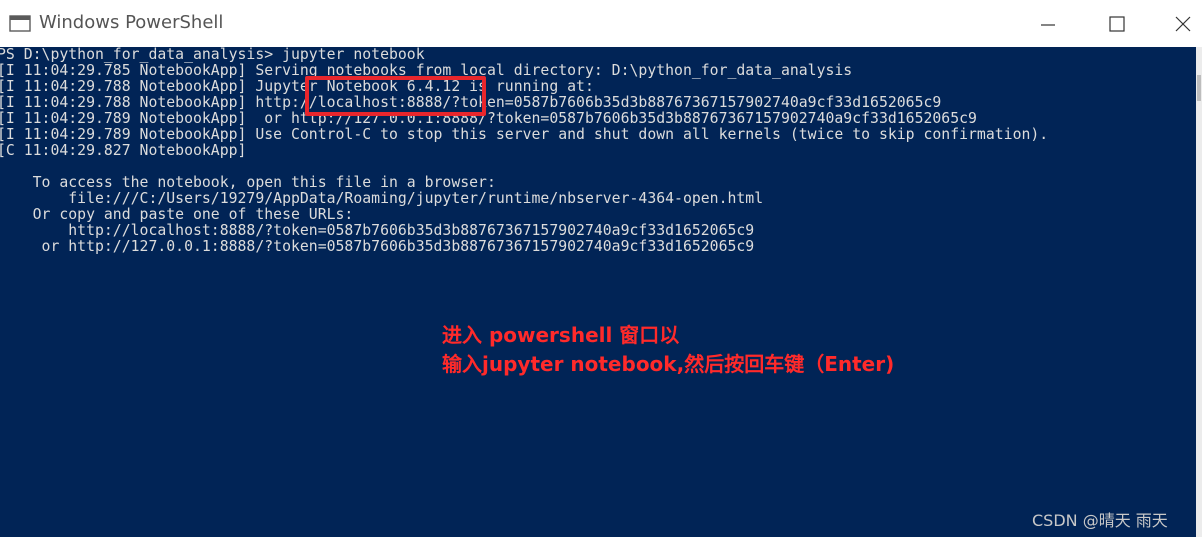  I want to click on close-icon, so click(1183, 24).